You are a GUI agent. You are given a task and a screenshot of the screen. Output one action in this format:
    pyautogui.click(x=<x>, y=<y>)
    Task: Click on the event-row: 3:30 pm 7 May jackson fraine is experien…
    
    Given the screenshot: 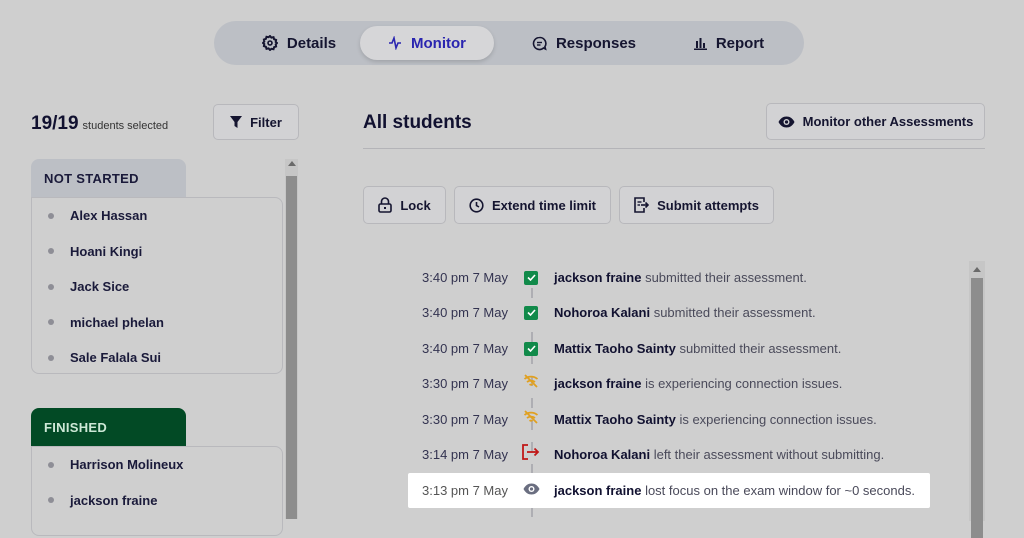 What is the action you would take?
    pyautogui.click(x=669, y=383)
    